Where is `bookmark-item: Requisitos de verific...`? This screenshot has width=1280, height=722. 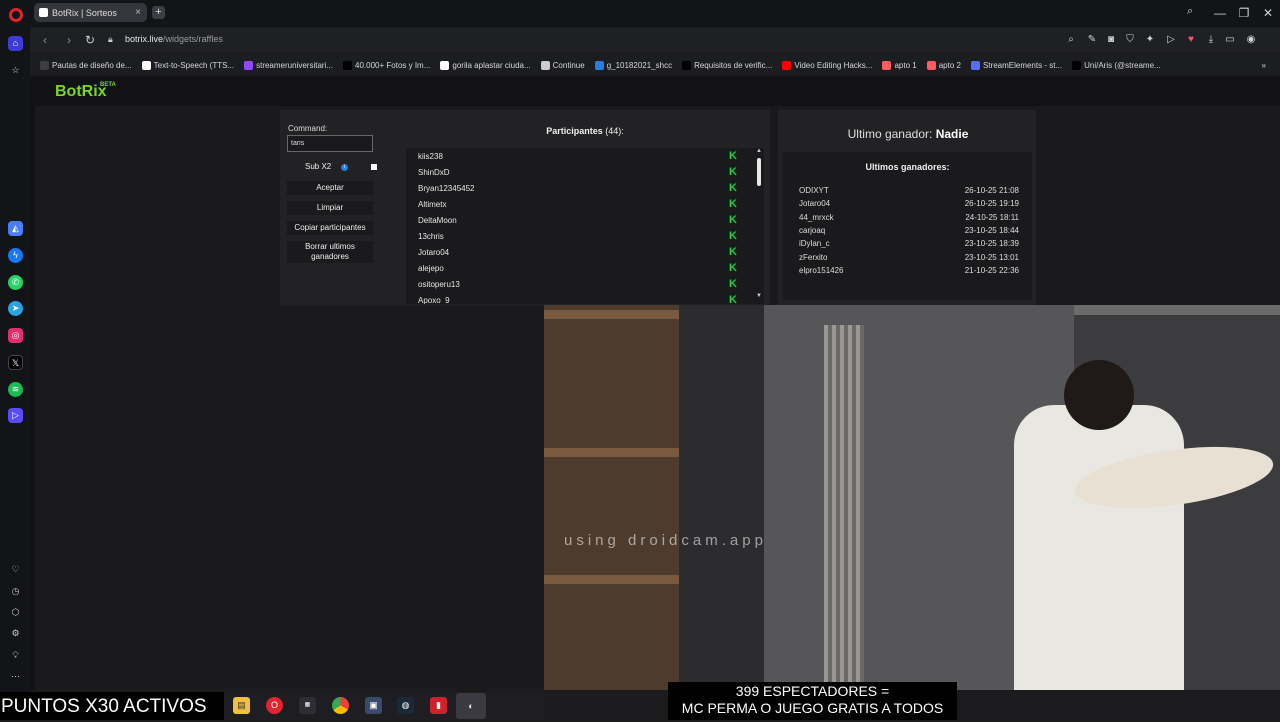
bookmark-item: Requisitos de verific... is located at coordinates (727, 65).